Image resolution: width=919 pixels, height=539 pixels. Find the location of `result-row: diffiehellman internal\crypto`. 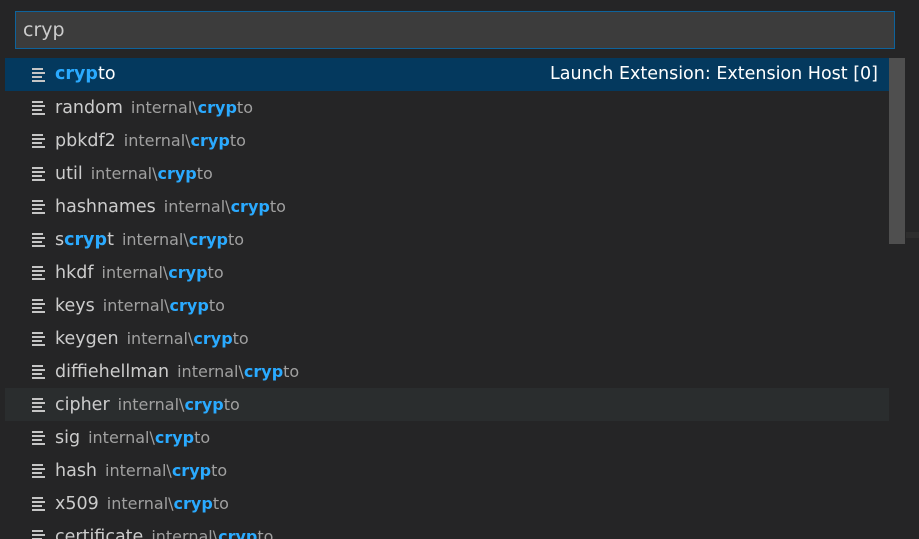

result-row: diffiehellman internal\crypto is located at coordinates (447, 371).